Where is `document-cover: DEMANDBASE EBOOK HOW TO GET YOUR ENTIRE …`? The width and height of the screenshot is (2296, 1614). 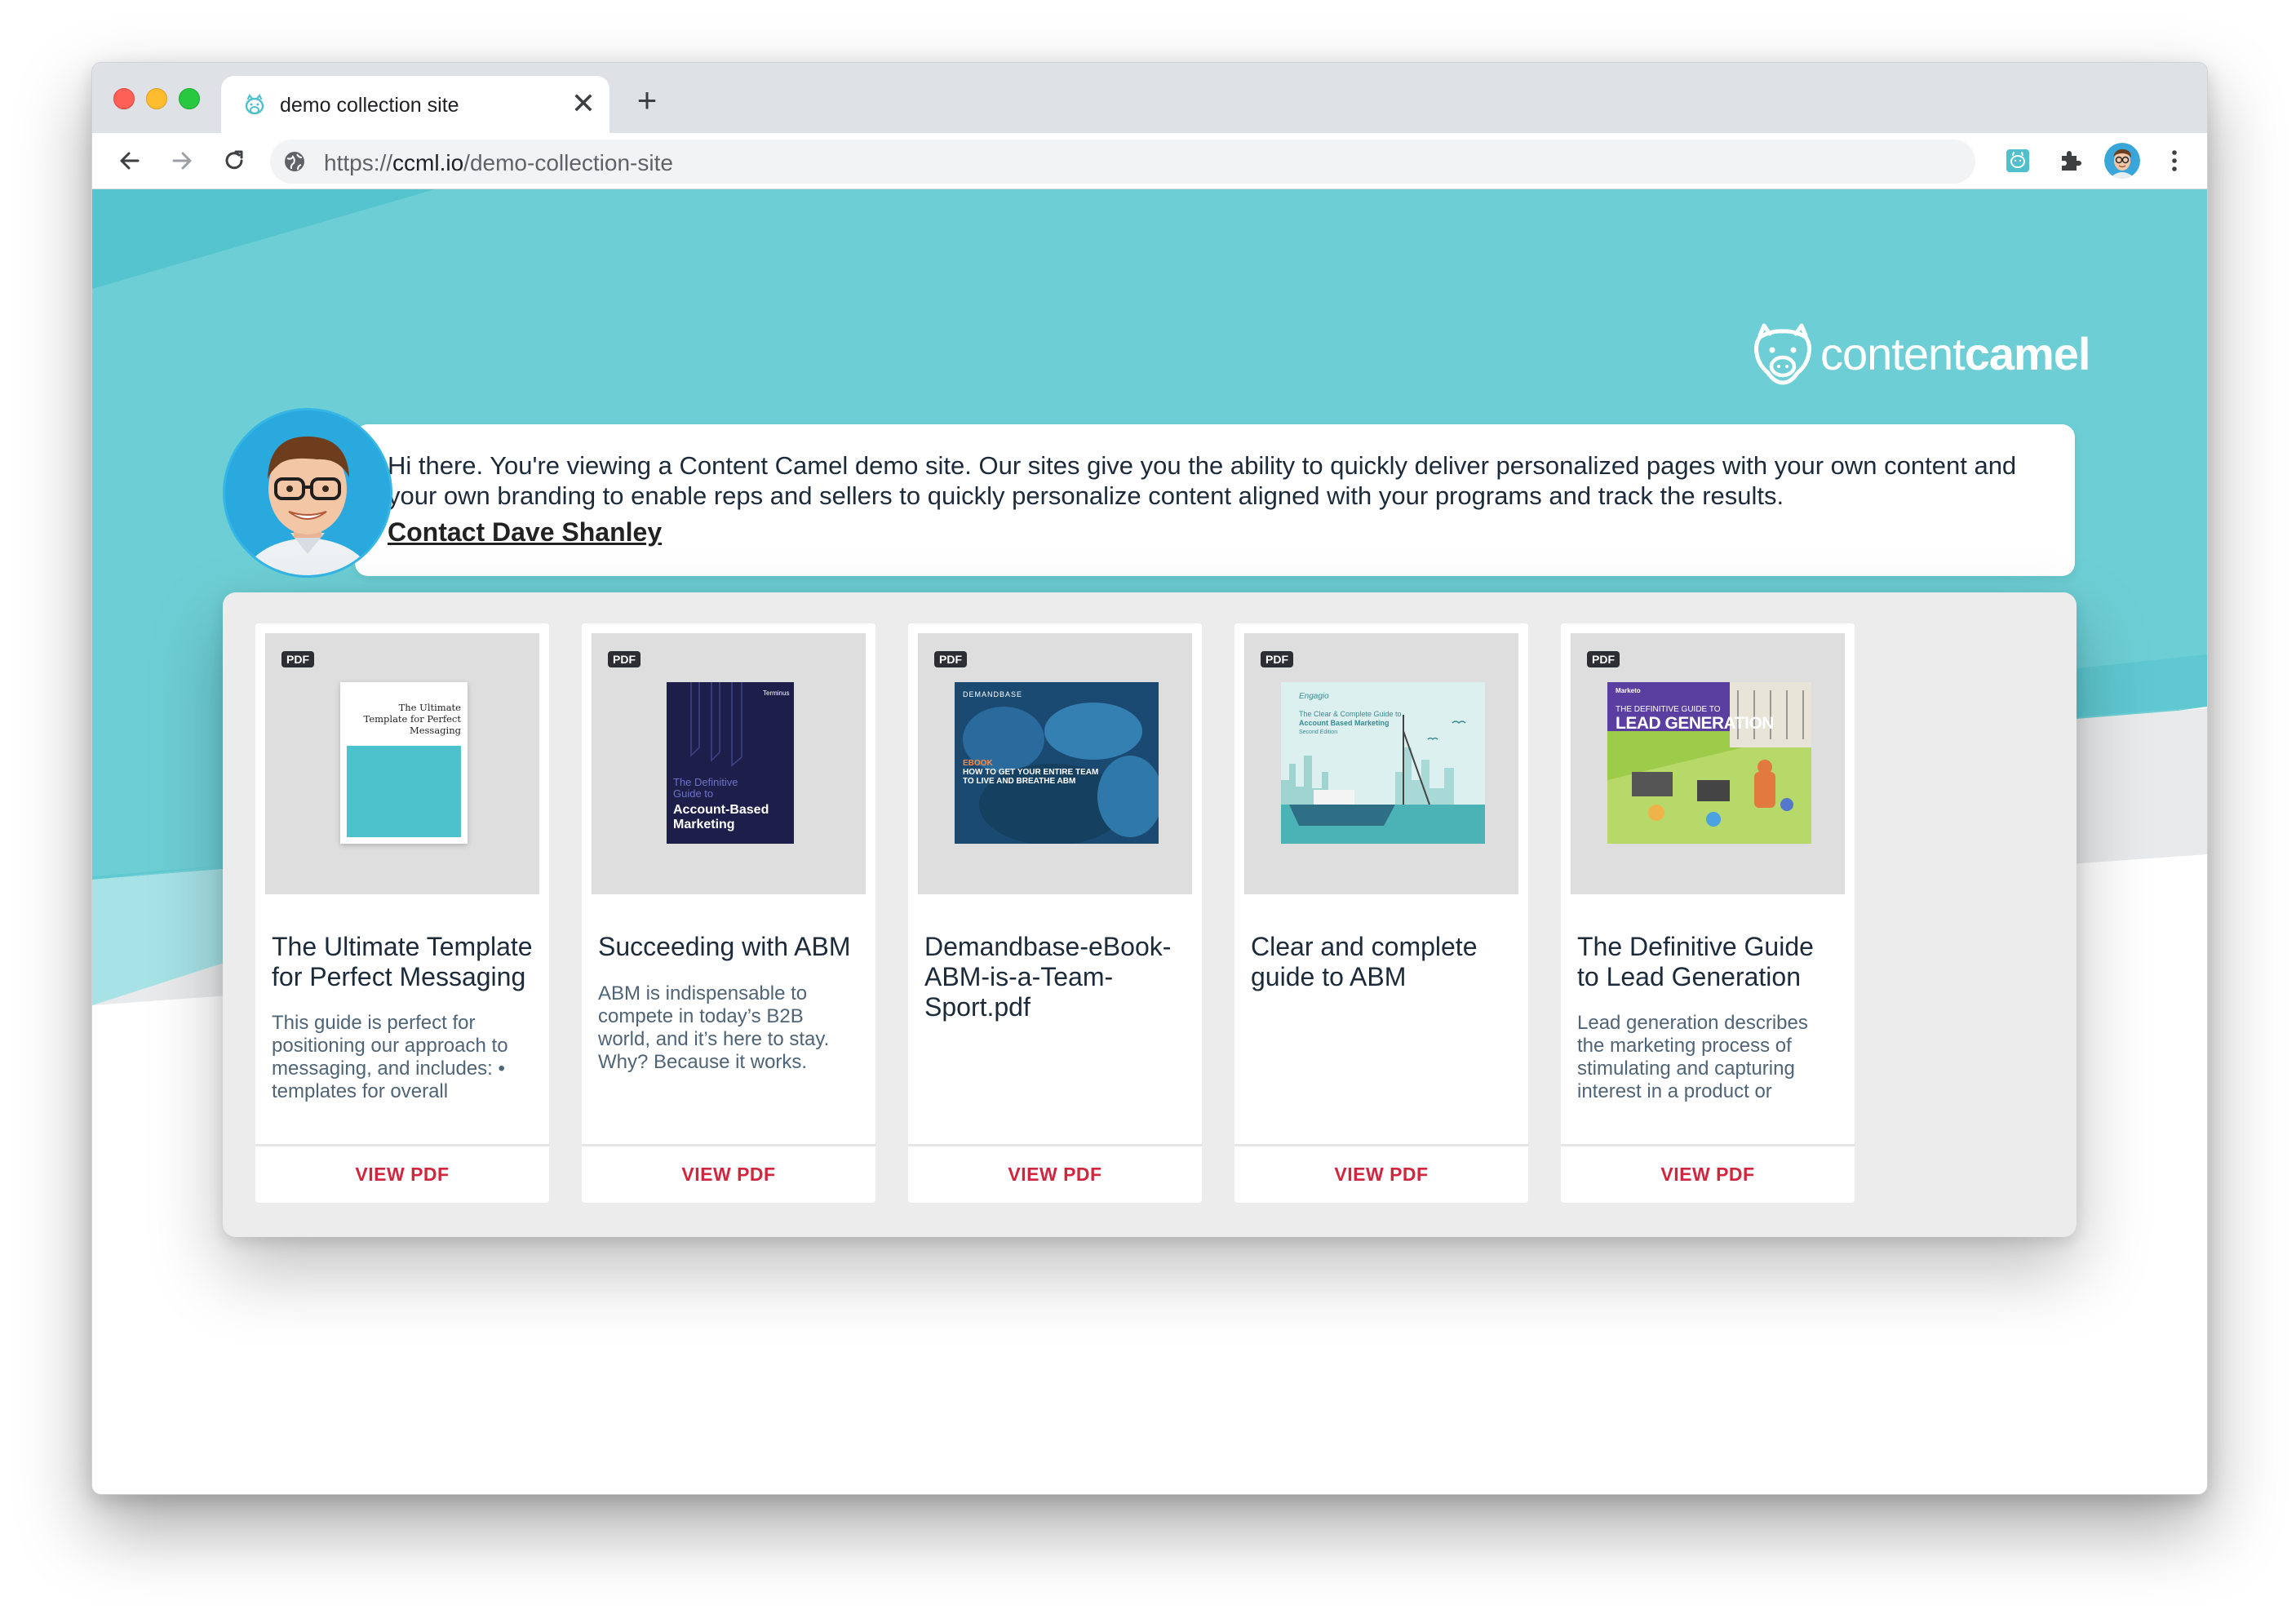 document-cover: DEMANDBASE EBOOK HOW TO GET YOUR ENTIRE … is located at coordinates (1057, 763).